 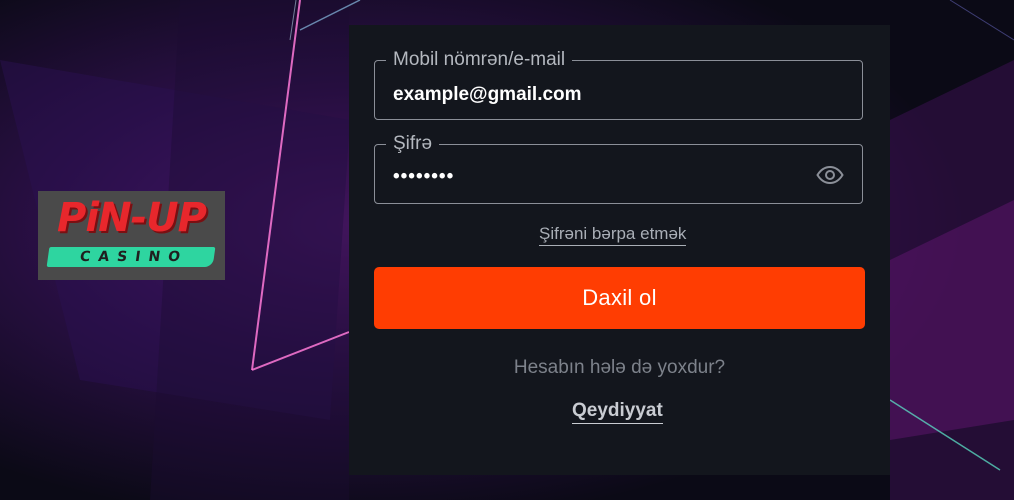 What do you see at coordinates (131, 257) in the screenshot?
I see `logo-casino-band: CASINO` at bounding box center [131, 257].